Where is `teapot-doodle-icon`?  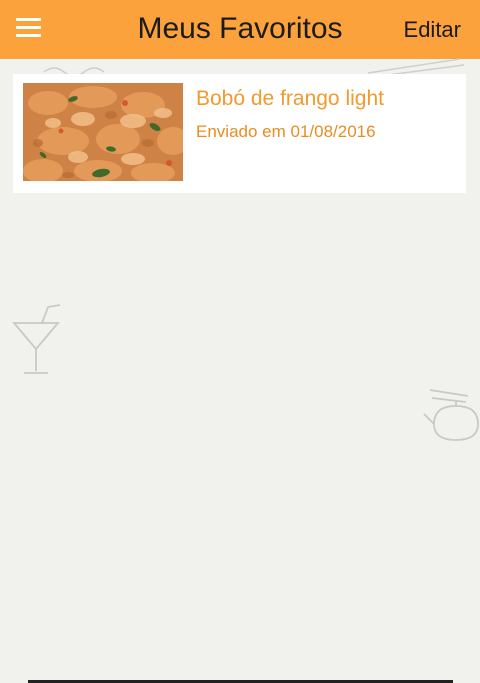 teapot-doodle-icon is located at coordinates (451, 415).